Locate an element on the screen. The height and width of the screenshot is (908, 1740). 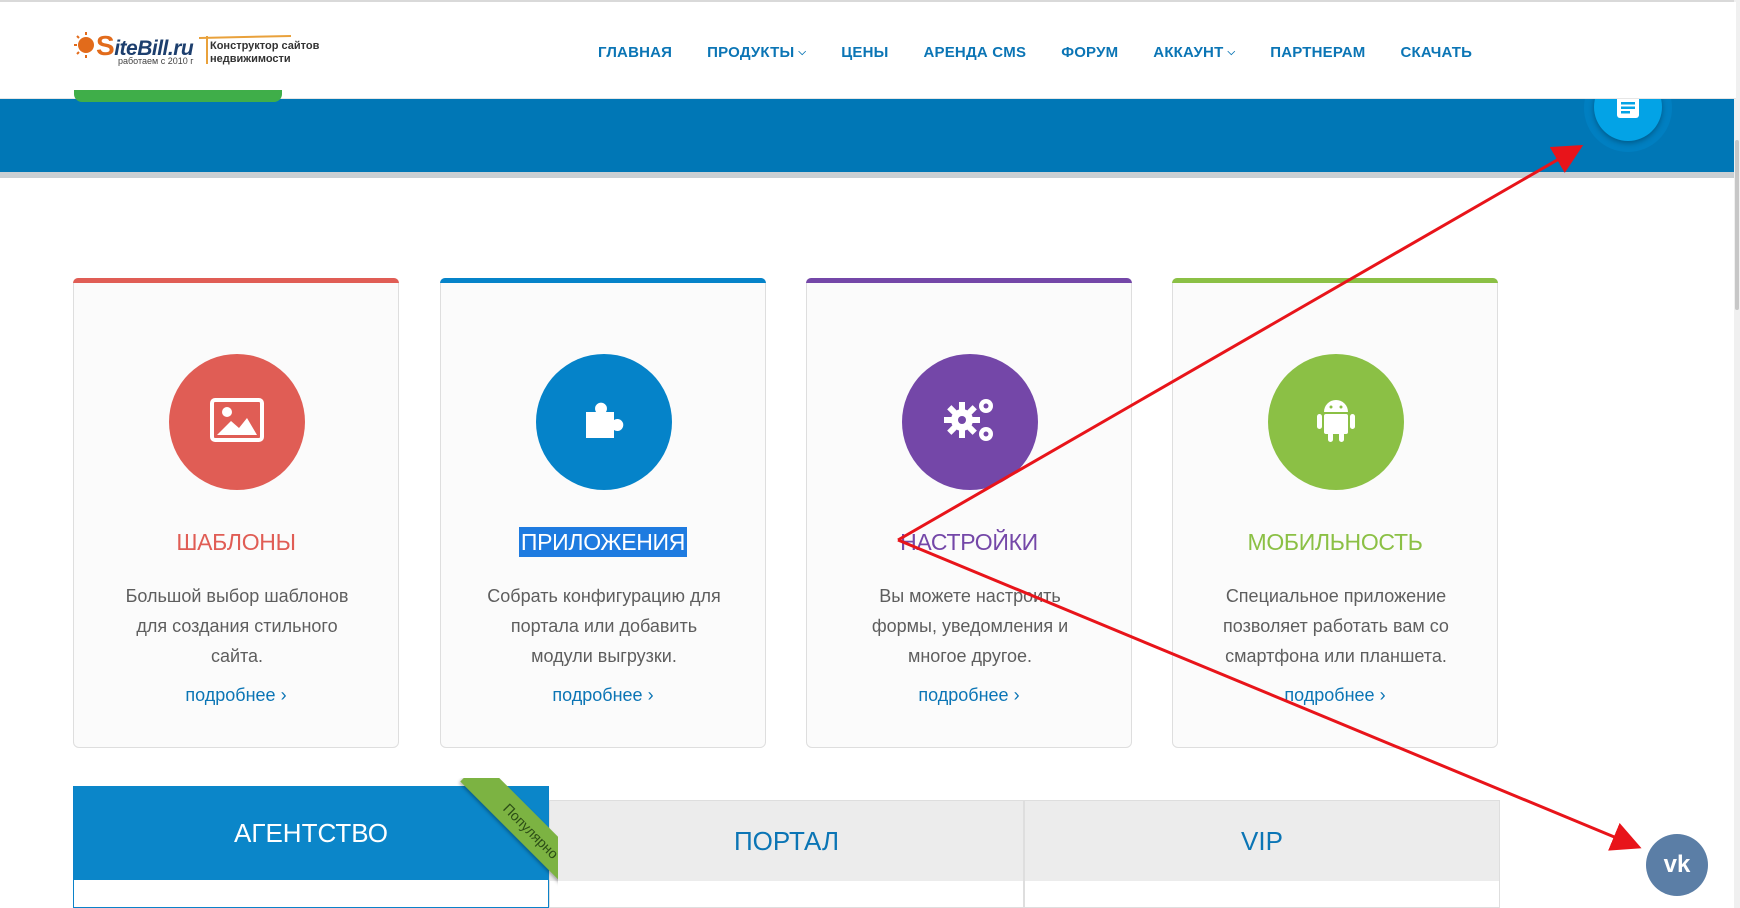
nav-item-3: АРЕНДА CMS is located at coordinates (974, 52).